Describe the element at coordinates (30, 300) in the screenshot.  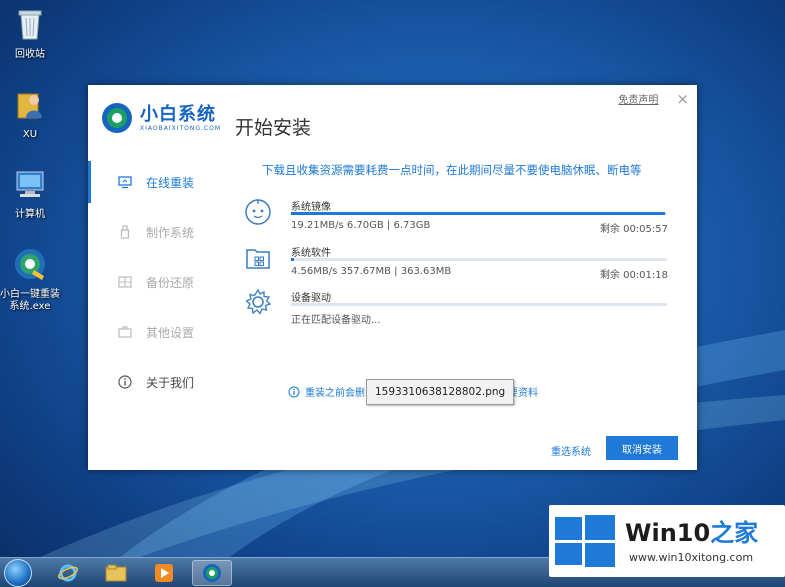
I see `desktop-icon-label: 小白一键重装 系统.exe` at that location.